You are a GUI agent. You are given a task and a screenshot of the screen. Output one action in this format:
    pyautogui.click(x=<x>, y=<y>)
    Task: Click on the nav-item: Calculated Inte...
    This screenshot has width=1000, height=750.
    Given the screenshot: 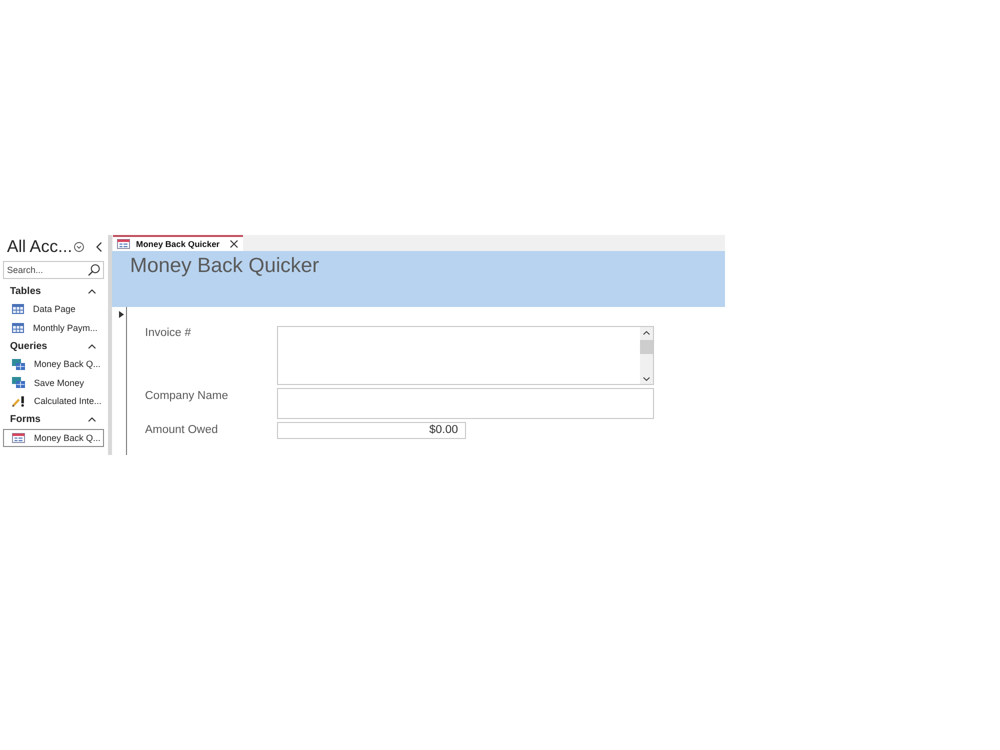 What is the action you would take?
    pyautogui.click(x=53, y=401)
    